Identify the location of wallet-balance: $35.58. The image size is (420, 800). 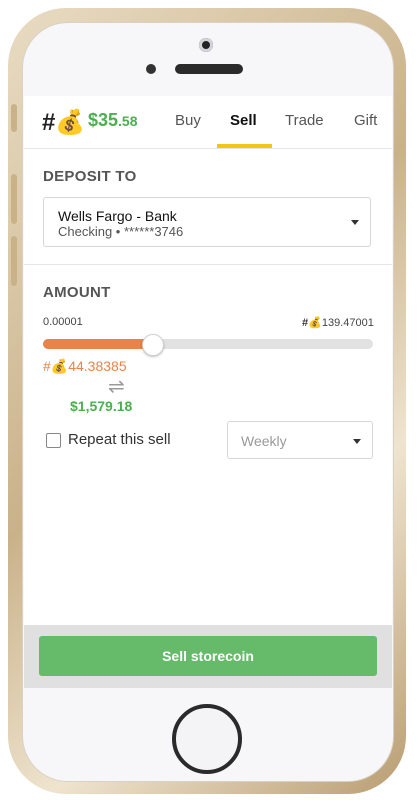
(113, 120).